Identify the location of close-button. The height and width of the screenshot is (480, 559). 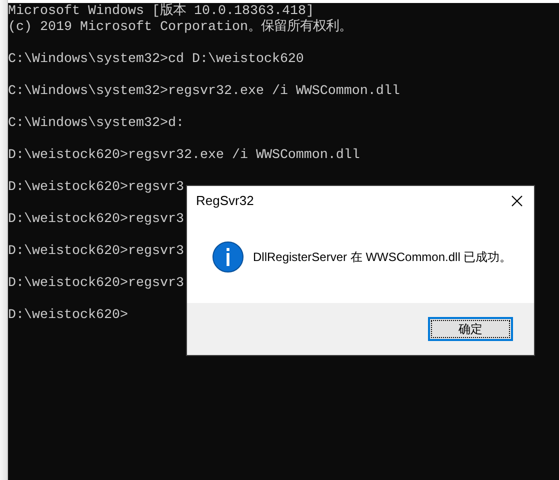
(517, 201).